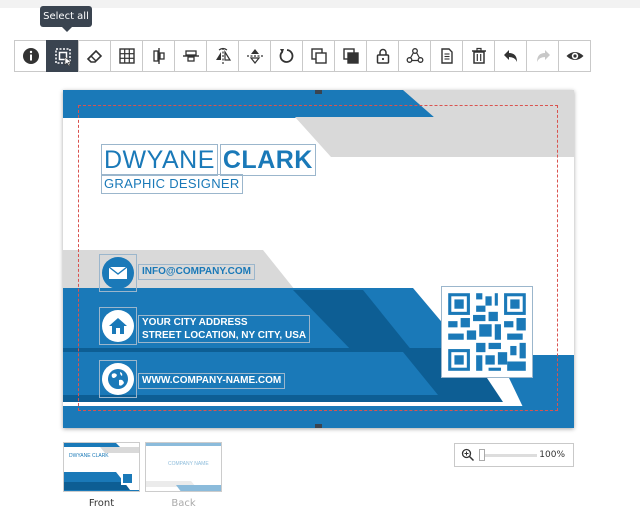 The image size is (640, 526). I want to click on select-all-button, so click(62, 56).